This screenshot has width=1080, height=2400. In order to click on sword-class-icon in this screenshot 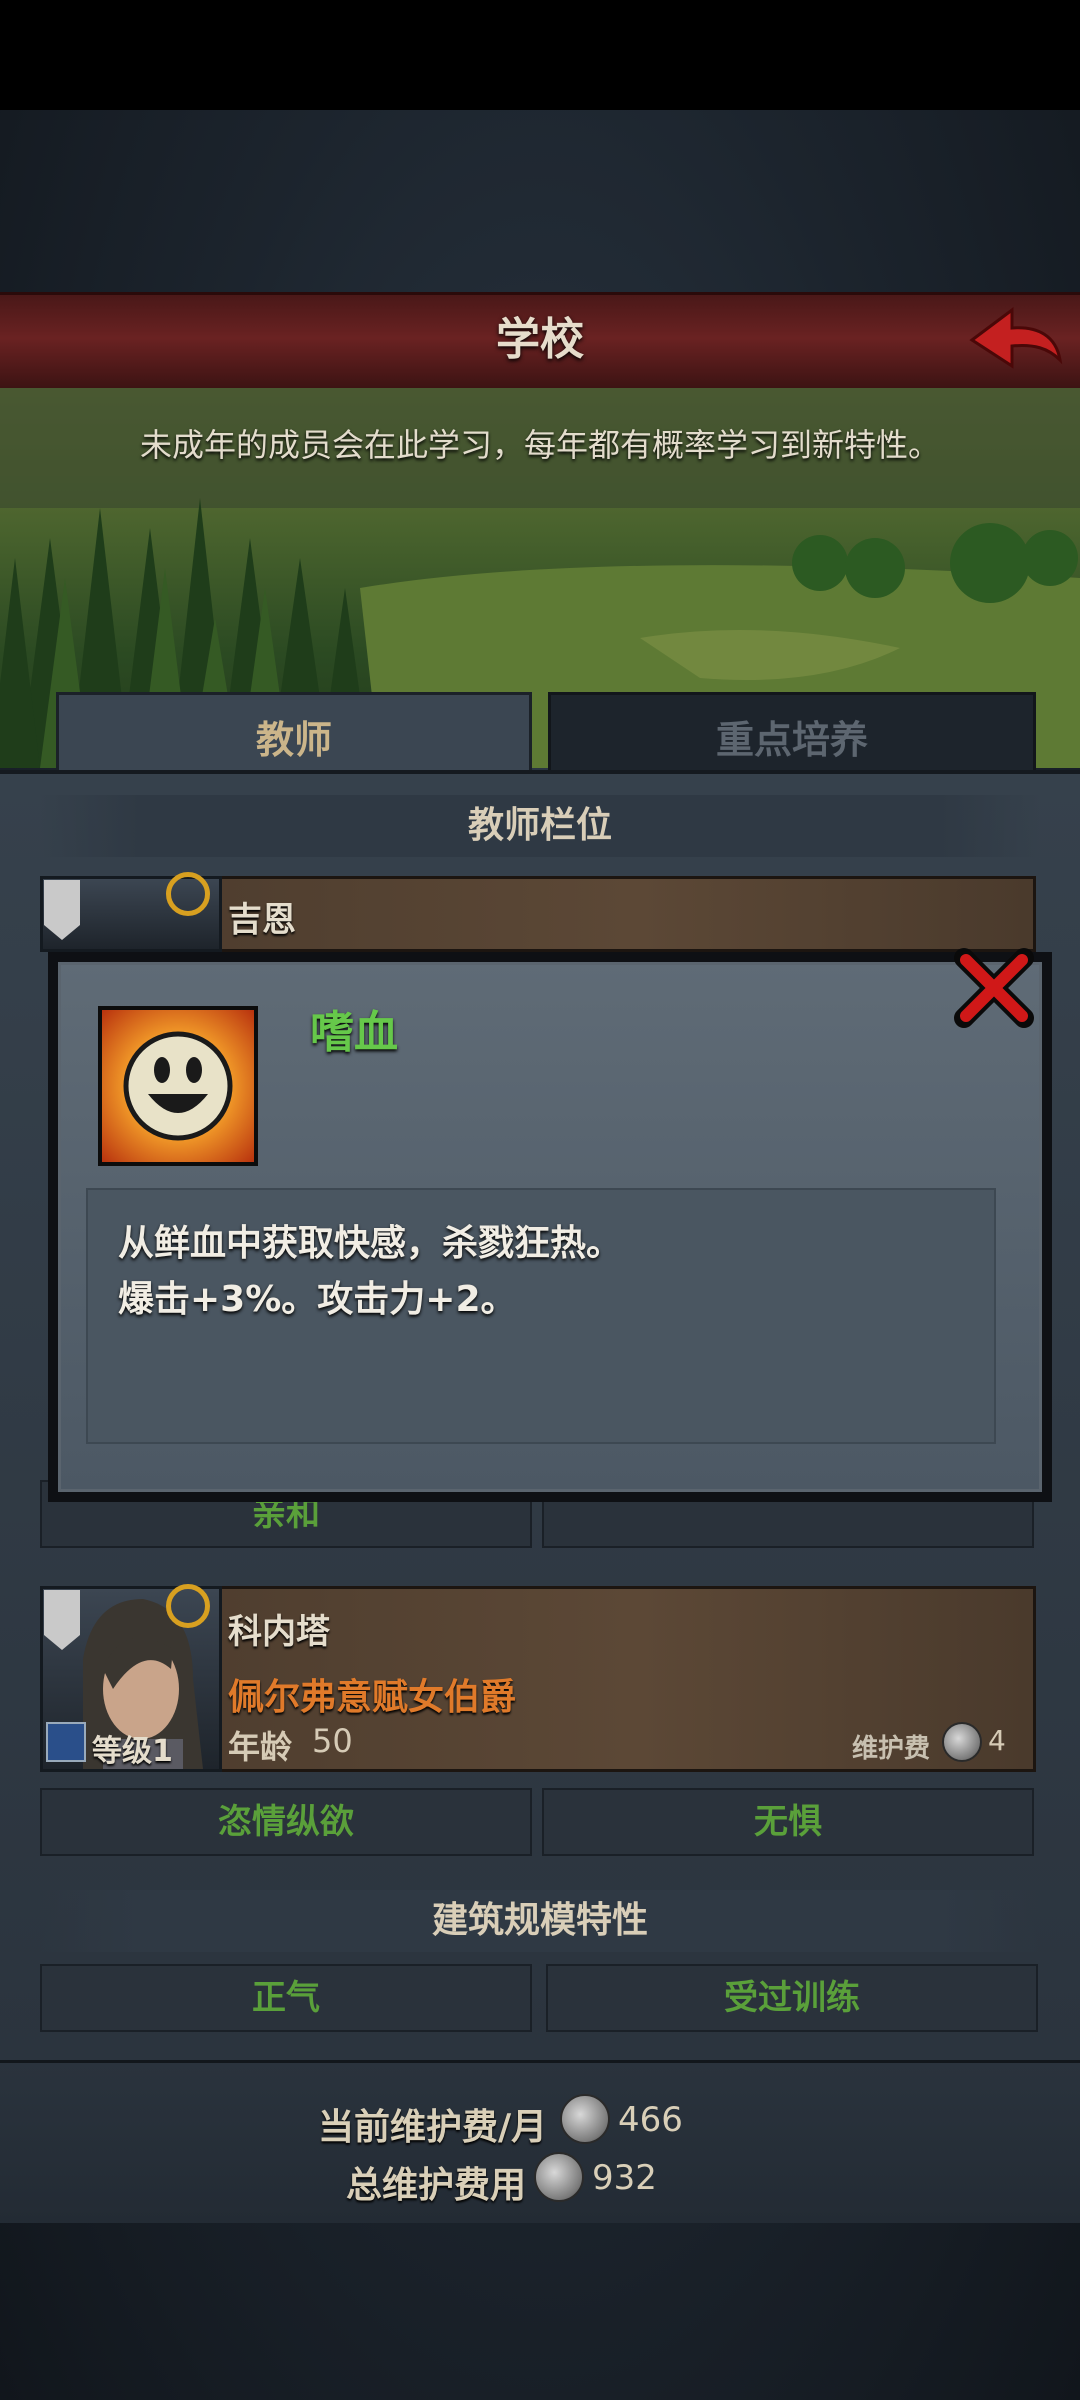, I will do `click(66, 1742)`.